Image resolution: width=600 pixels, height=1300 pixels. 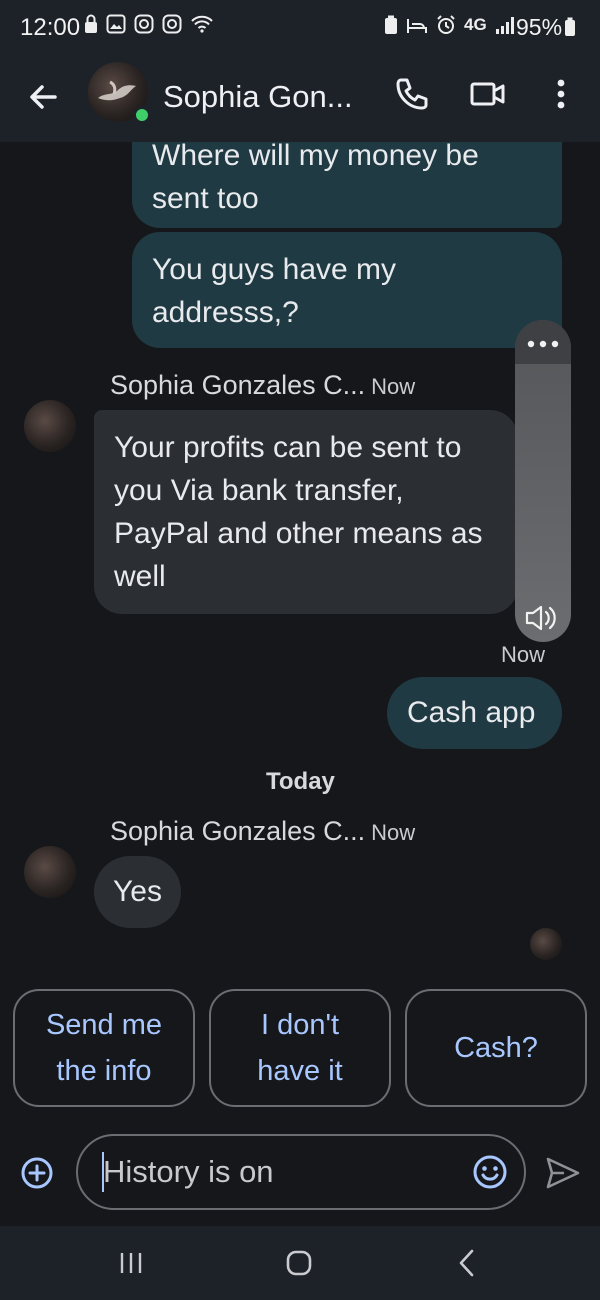 I want to click on more-horiz-icon, so click(x=543, y=344).